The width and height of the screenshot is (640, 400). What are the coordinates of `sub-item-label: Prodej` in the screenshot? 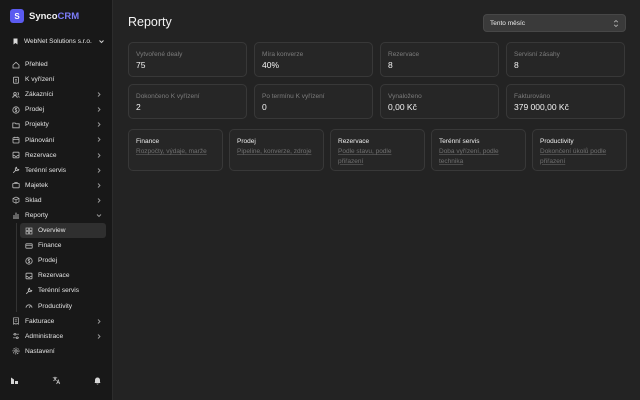 It's located at (48, 261).